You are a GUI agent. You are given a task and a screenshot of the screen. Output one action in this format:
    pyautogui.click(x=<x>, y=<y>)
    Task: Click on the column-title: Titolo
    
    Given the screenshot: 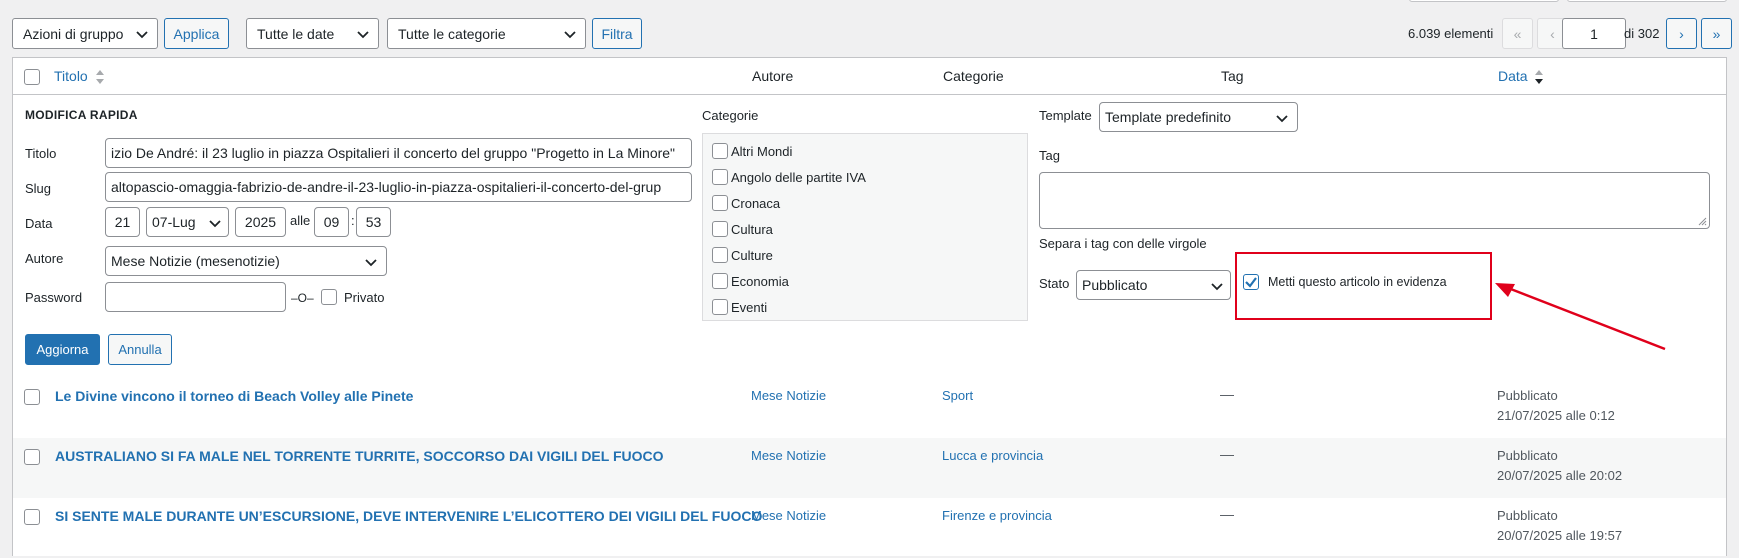 What is the action you would take?
    pyautogui.click(x=79, y=76)
    